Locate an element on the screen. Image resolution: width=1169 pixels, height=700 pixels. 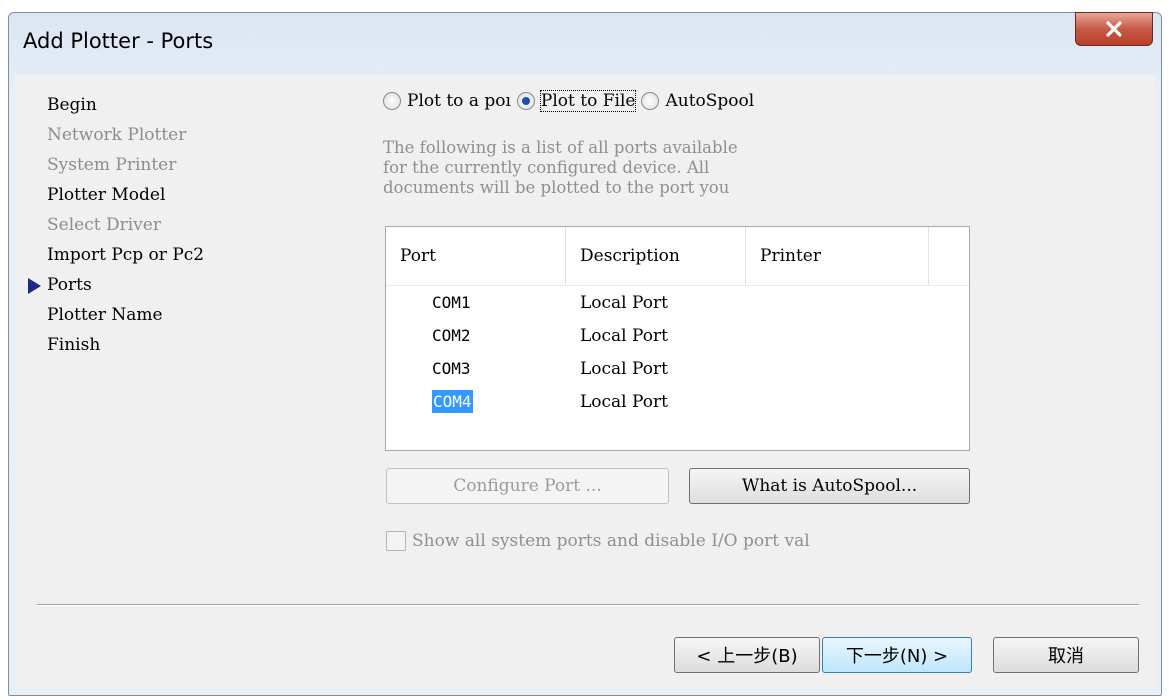
port-cell: COM3 is located at coordinates (451, 368).